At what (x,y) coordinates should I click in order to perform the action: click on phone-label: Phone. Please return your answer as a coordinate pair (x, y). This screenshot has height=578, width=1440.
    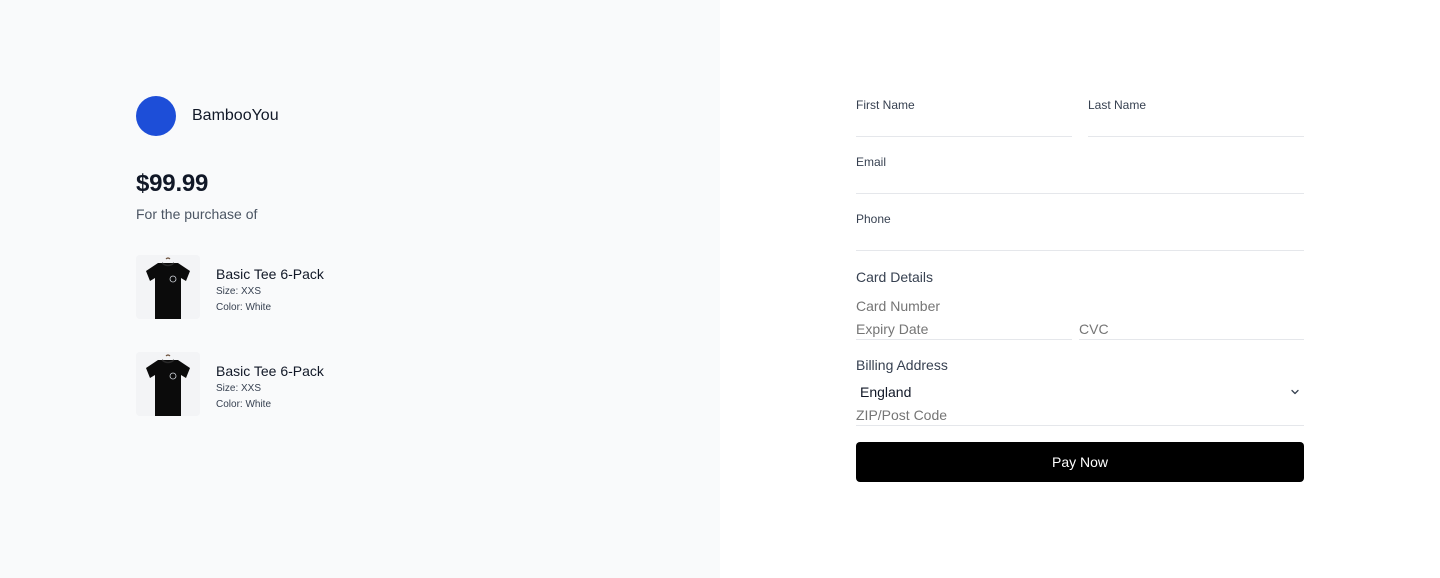
    Looking at the image, I should click on (873, 219).